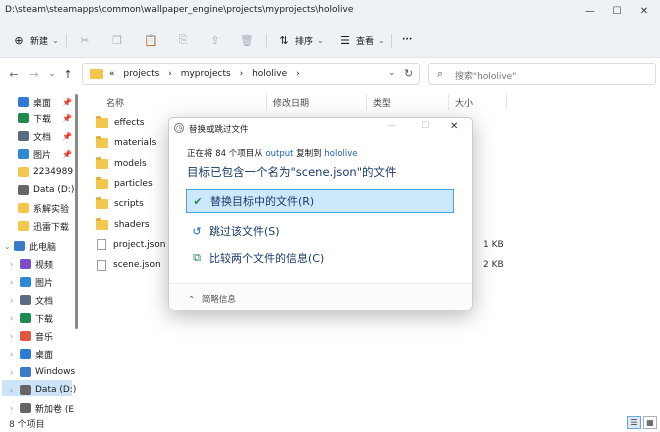  What do you see at coordinates (454, 126) in the screenshot?
I see `close-dialog-button: ✕` at bounding box center [454, 126].